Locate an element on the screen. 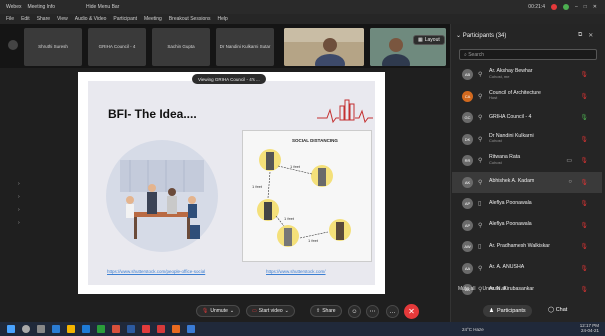 The height and width of the screenshot is (336, 605). mail-icon is located at coordinates (86, 329).